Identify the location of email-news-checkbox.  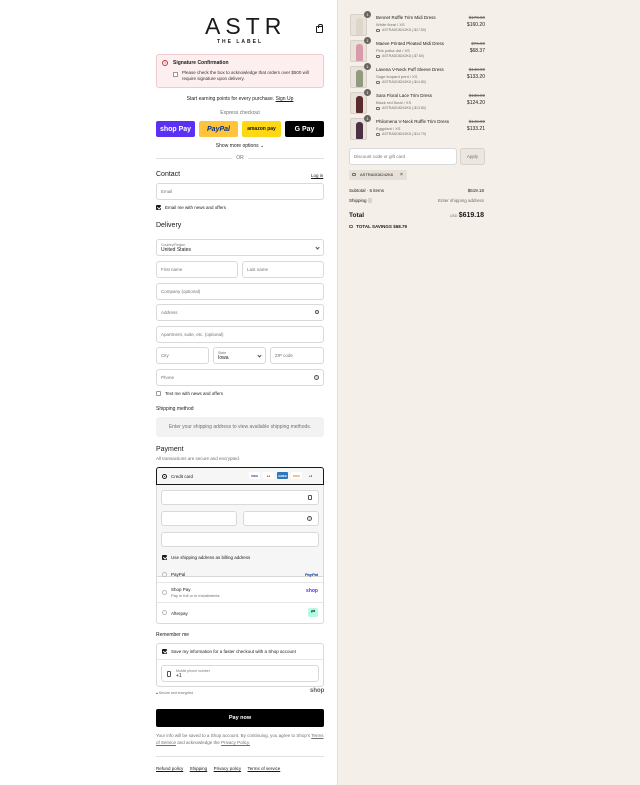
(158, 207).